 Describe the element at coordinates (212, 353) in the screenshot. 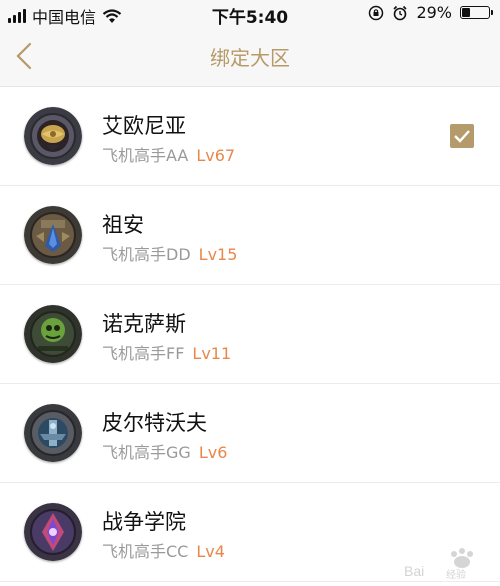

I see `account-level: Lv11` at that location.